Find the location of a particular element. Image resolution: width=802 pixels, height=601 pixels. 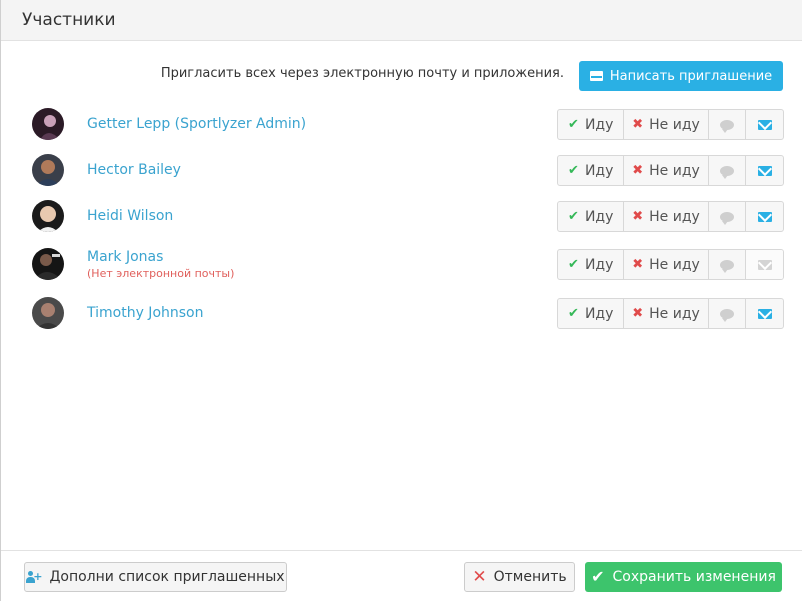

user-plus-icon: + is located at coordinates (34, 577).